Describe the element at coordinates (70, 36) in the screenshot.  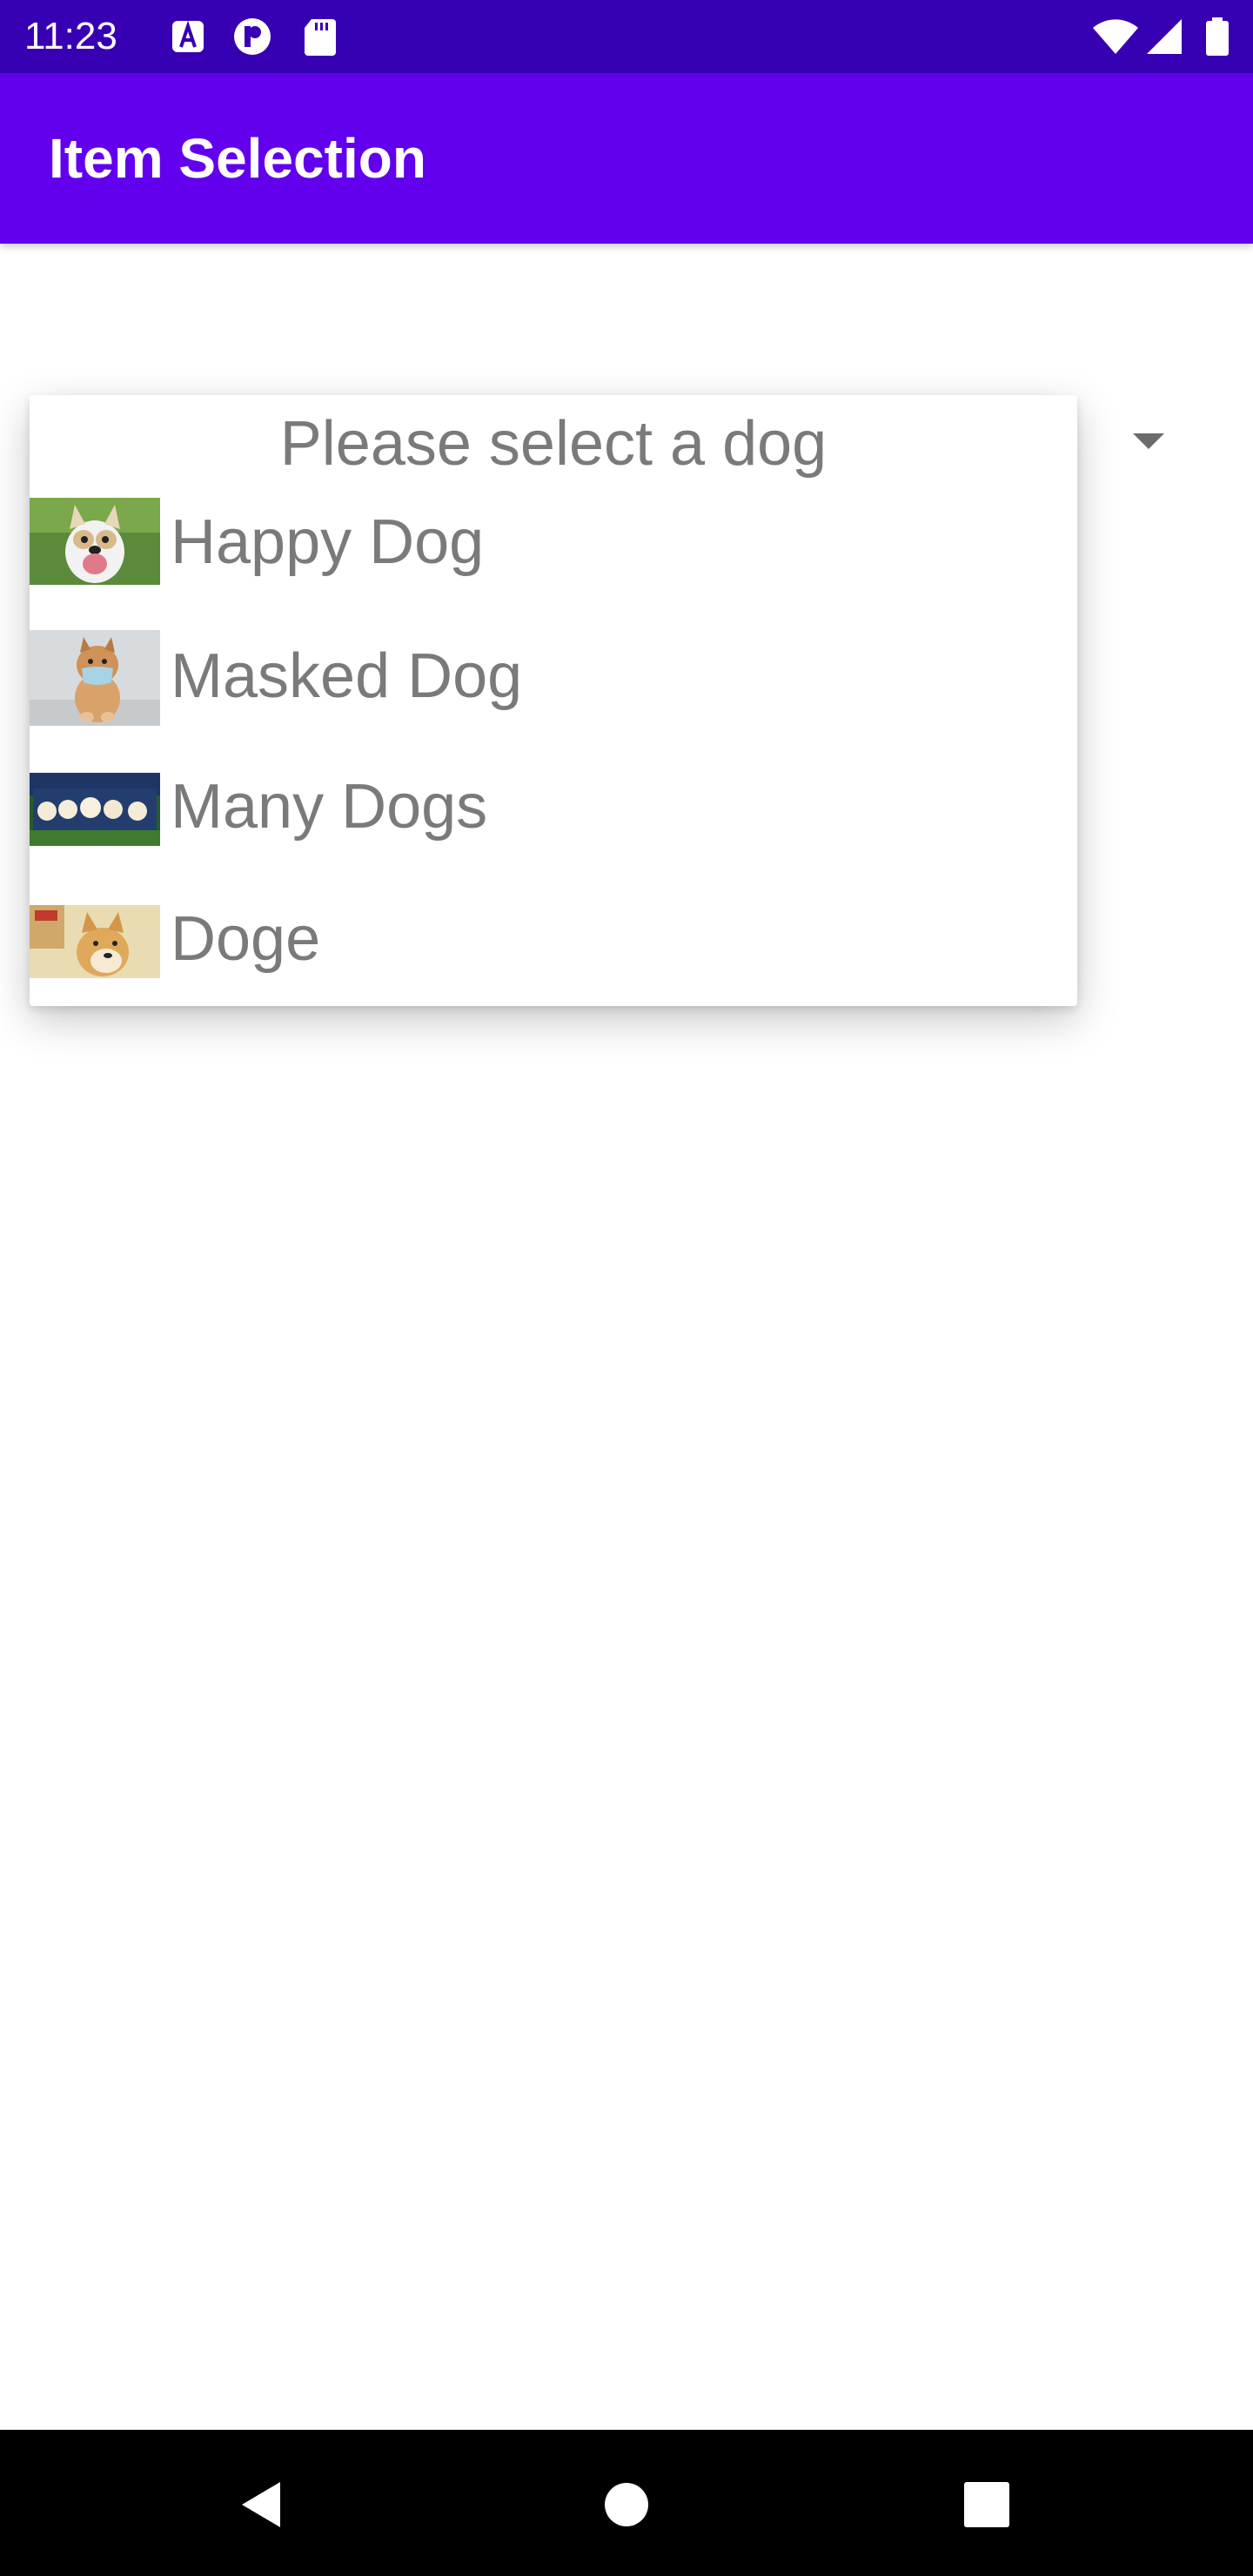
I see `status-time: 11:23` at that location.